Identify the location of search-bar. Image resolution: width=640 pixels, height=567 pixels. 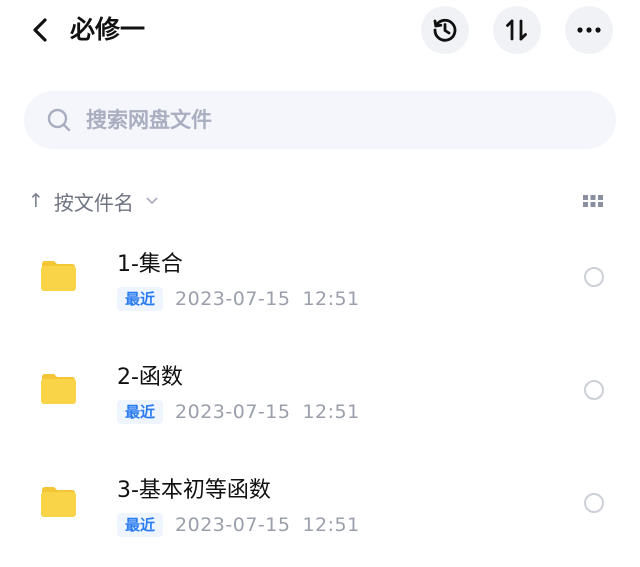
(320, 120).